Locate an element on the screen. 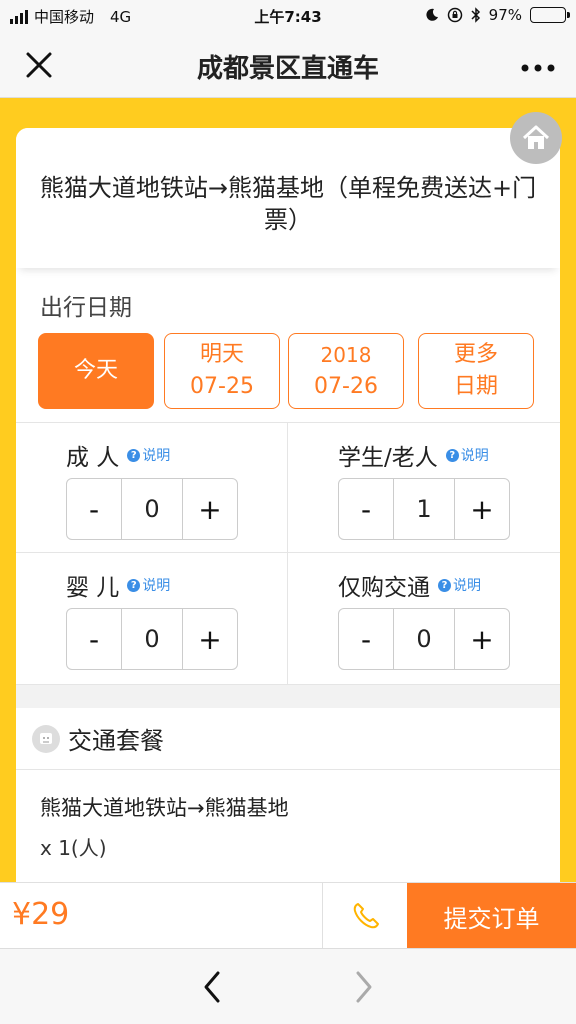 Image resolution: width=576 pixels, height=1024 pixels. nav-bar: 成都景区直通车 is located at coordinates (288, 65).